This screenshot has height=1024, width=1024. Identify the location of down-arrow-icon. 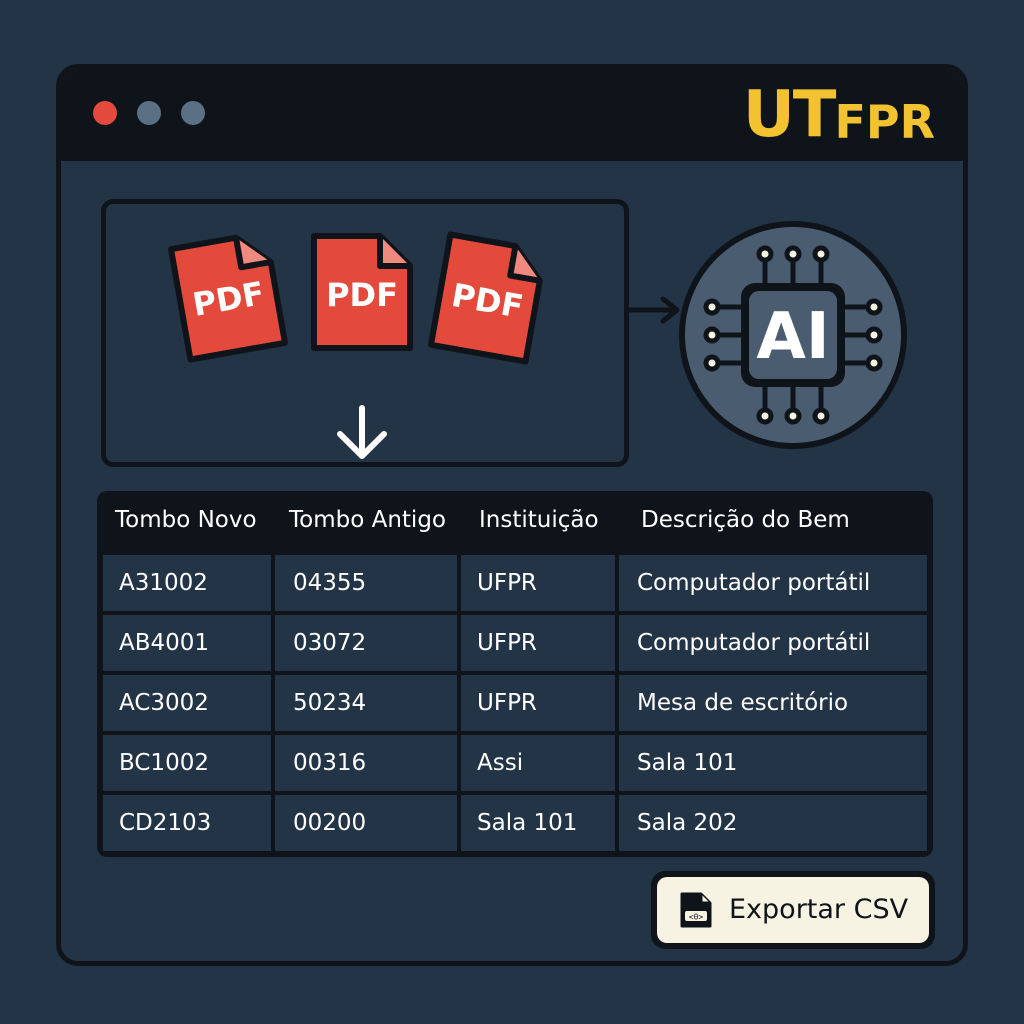
(362, 432).